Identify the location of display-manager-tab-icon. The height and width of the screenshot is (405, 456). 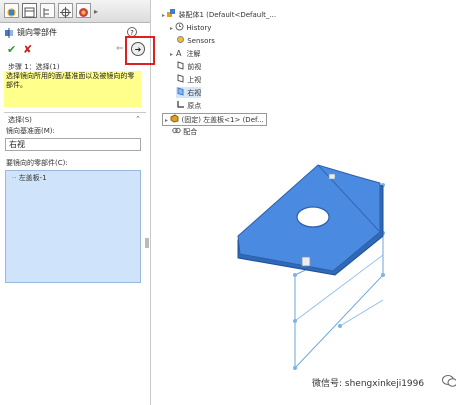
(83, 10).